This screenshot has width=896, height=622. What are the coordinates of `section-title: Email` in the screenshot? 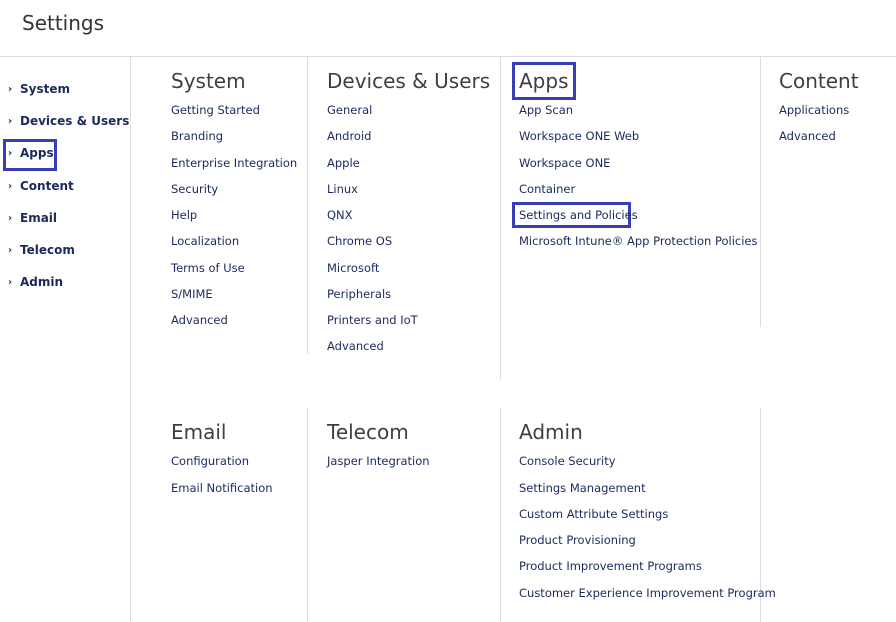 It's located at (199, 432).